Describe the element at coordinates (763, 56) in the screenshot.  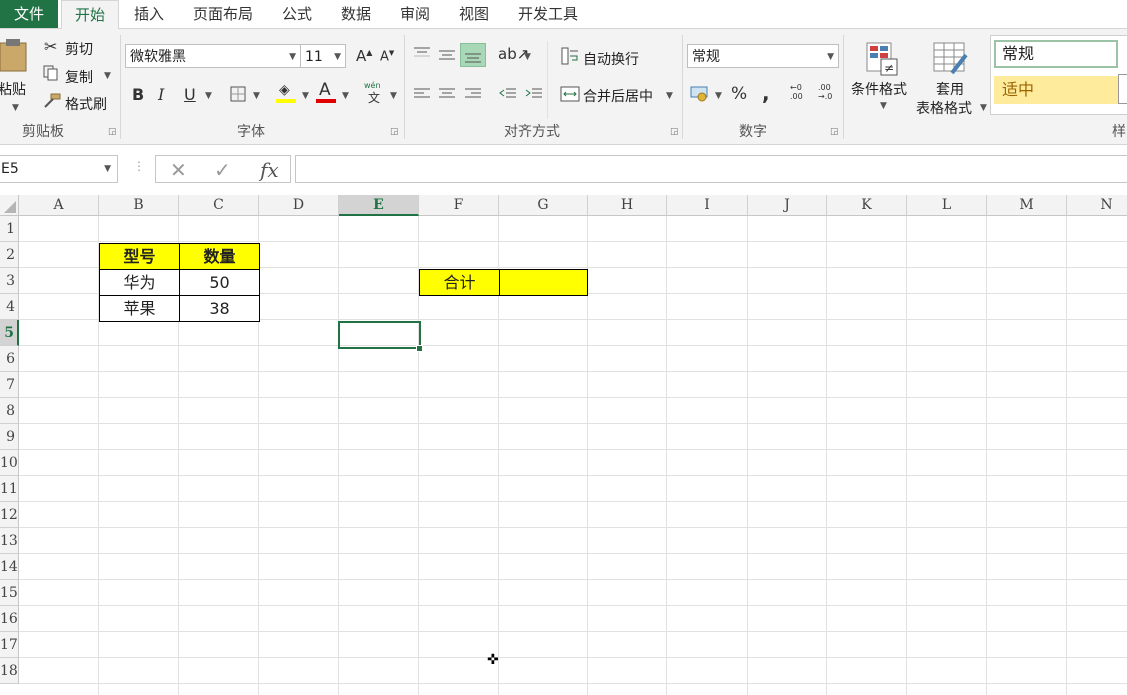
I see `number-format-select: 常规 ▼` at that location.